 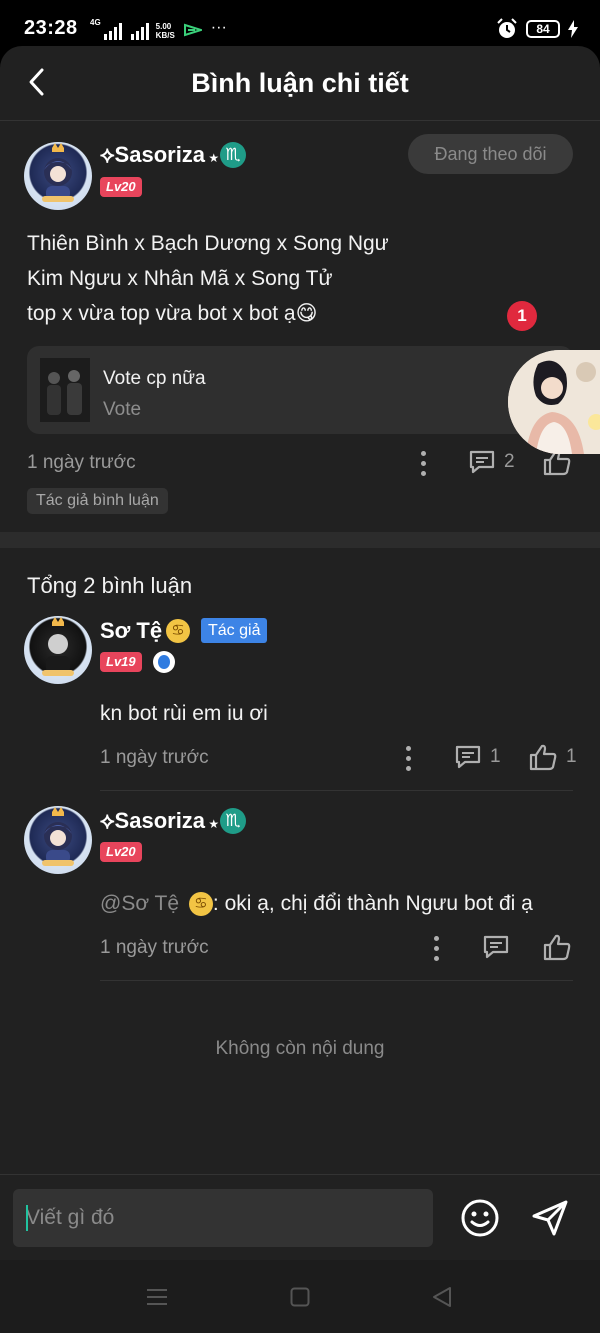 What do you see at coordinates (165, 31) in the screenshot?
I see `network-speed: 5.00 KB/S` at bounding box center [165, 31].